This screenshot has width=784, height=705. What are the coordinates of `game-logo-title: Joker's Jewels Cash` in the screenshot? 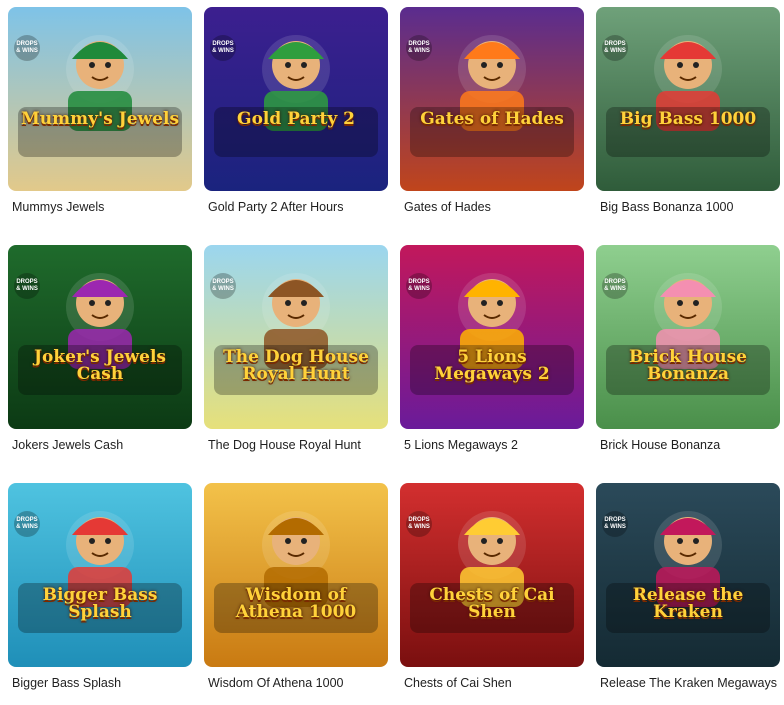 It's located at (100, 365).